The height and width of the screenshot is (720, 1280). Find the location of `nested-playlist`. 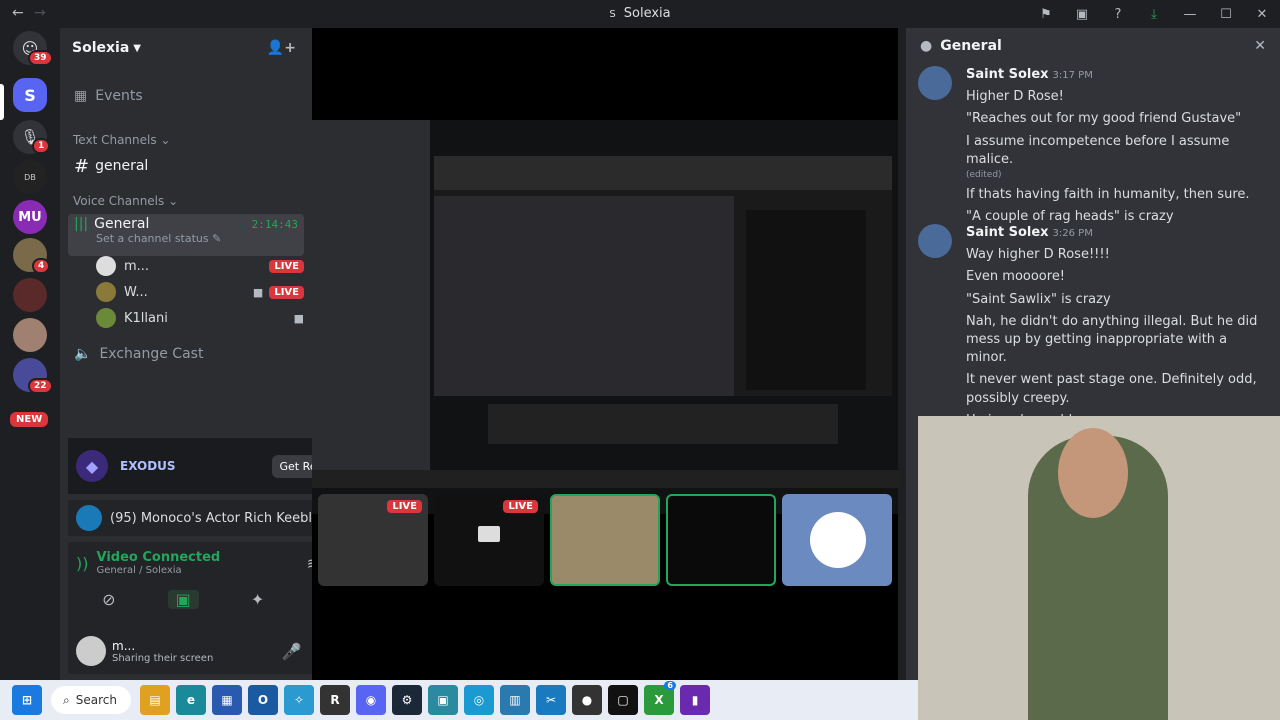

nested-playlist is located at coordinates (806, 300).